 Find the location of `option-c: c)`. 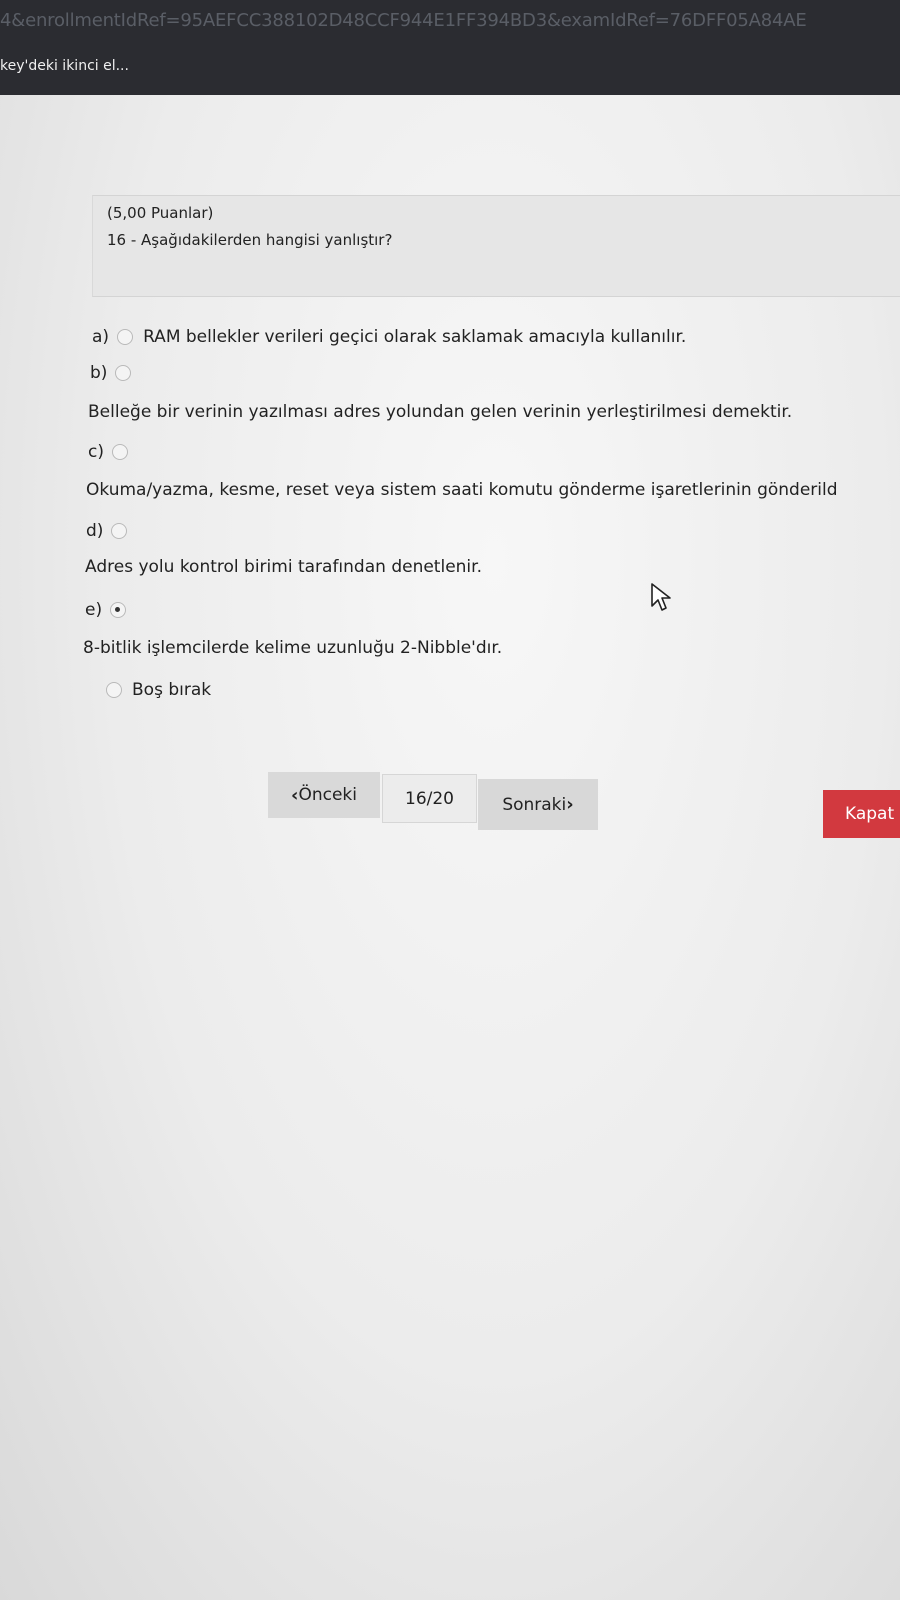

option-c: c) is located at coordinates (113, 452).